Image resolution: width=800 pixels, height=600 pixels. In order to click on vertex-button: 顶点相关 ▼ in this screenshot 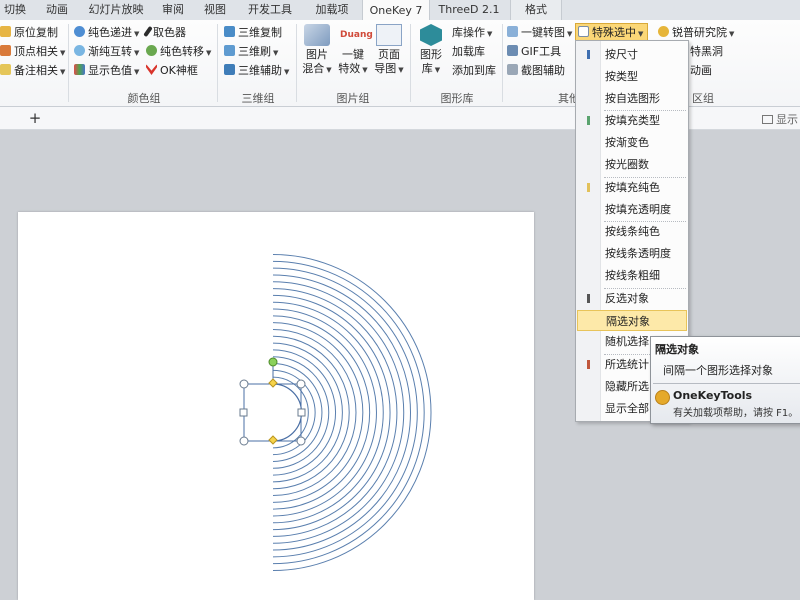, I will do `click(32, 52)`.